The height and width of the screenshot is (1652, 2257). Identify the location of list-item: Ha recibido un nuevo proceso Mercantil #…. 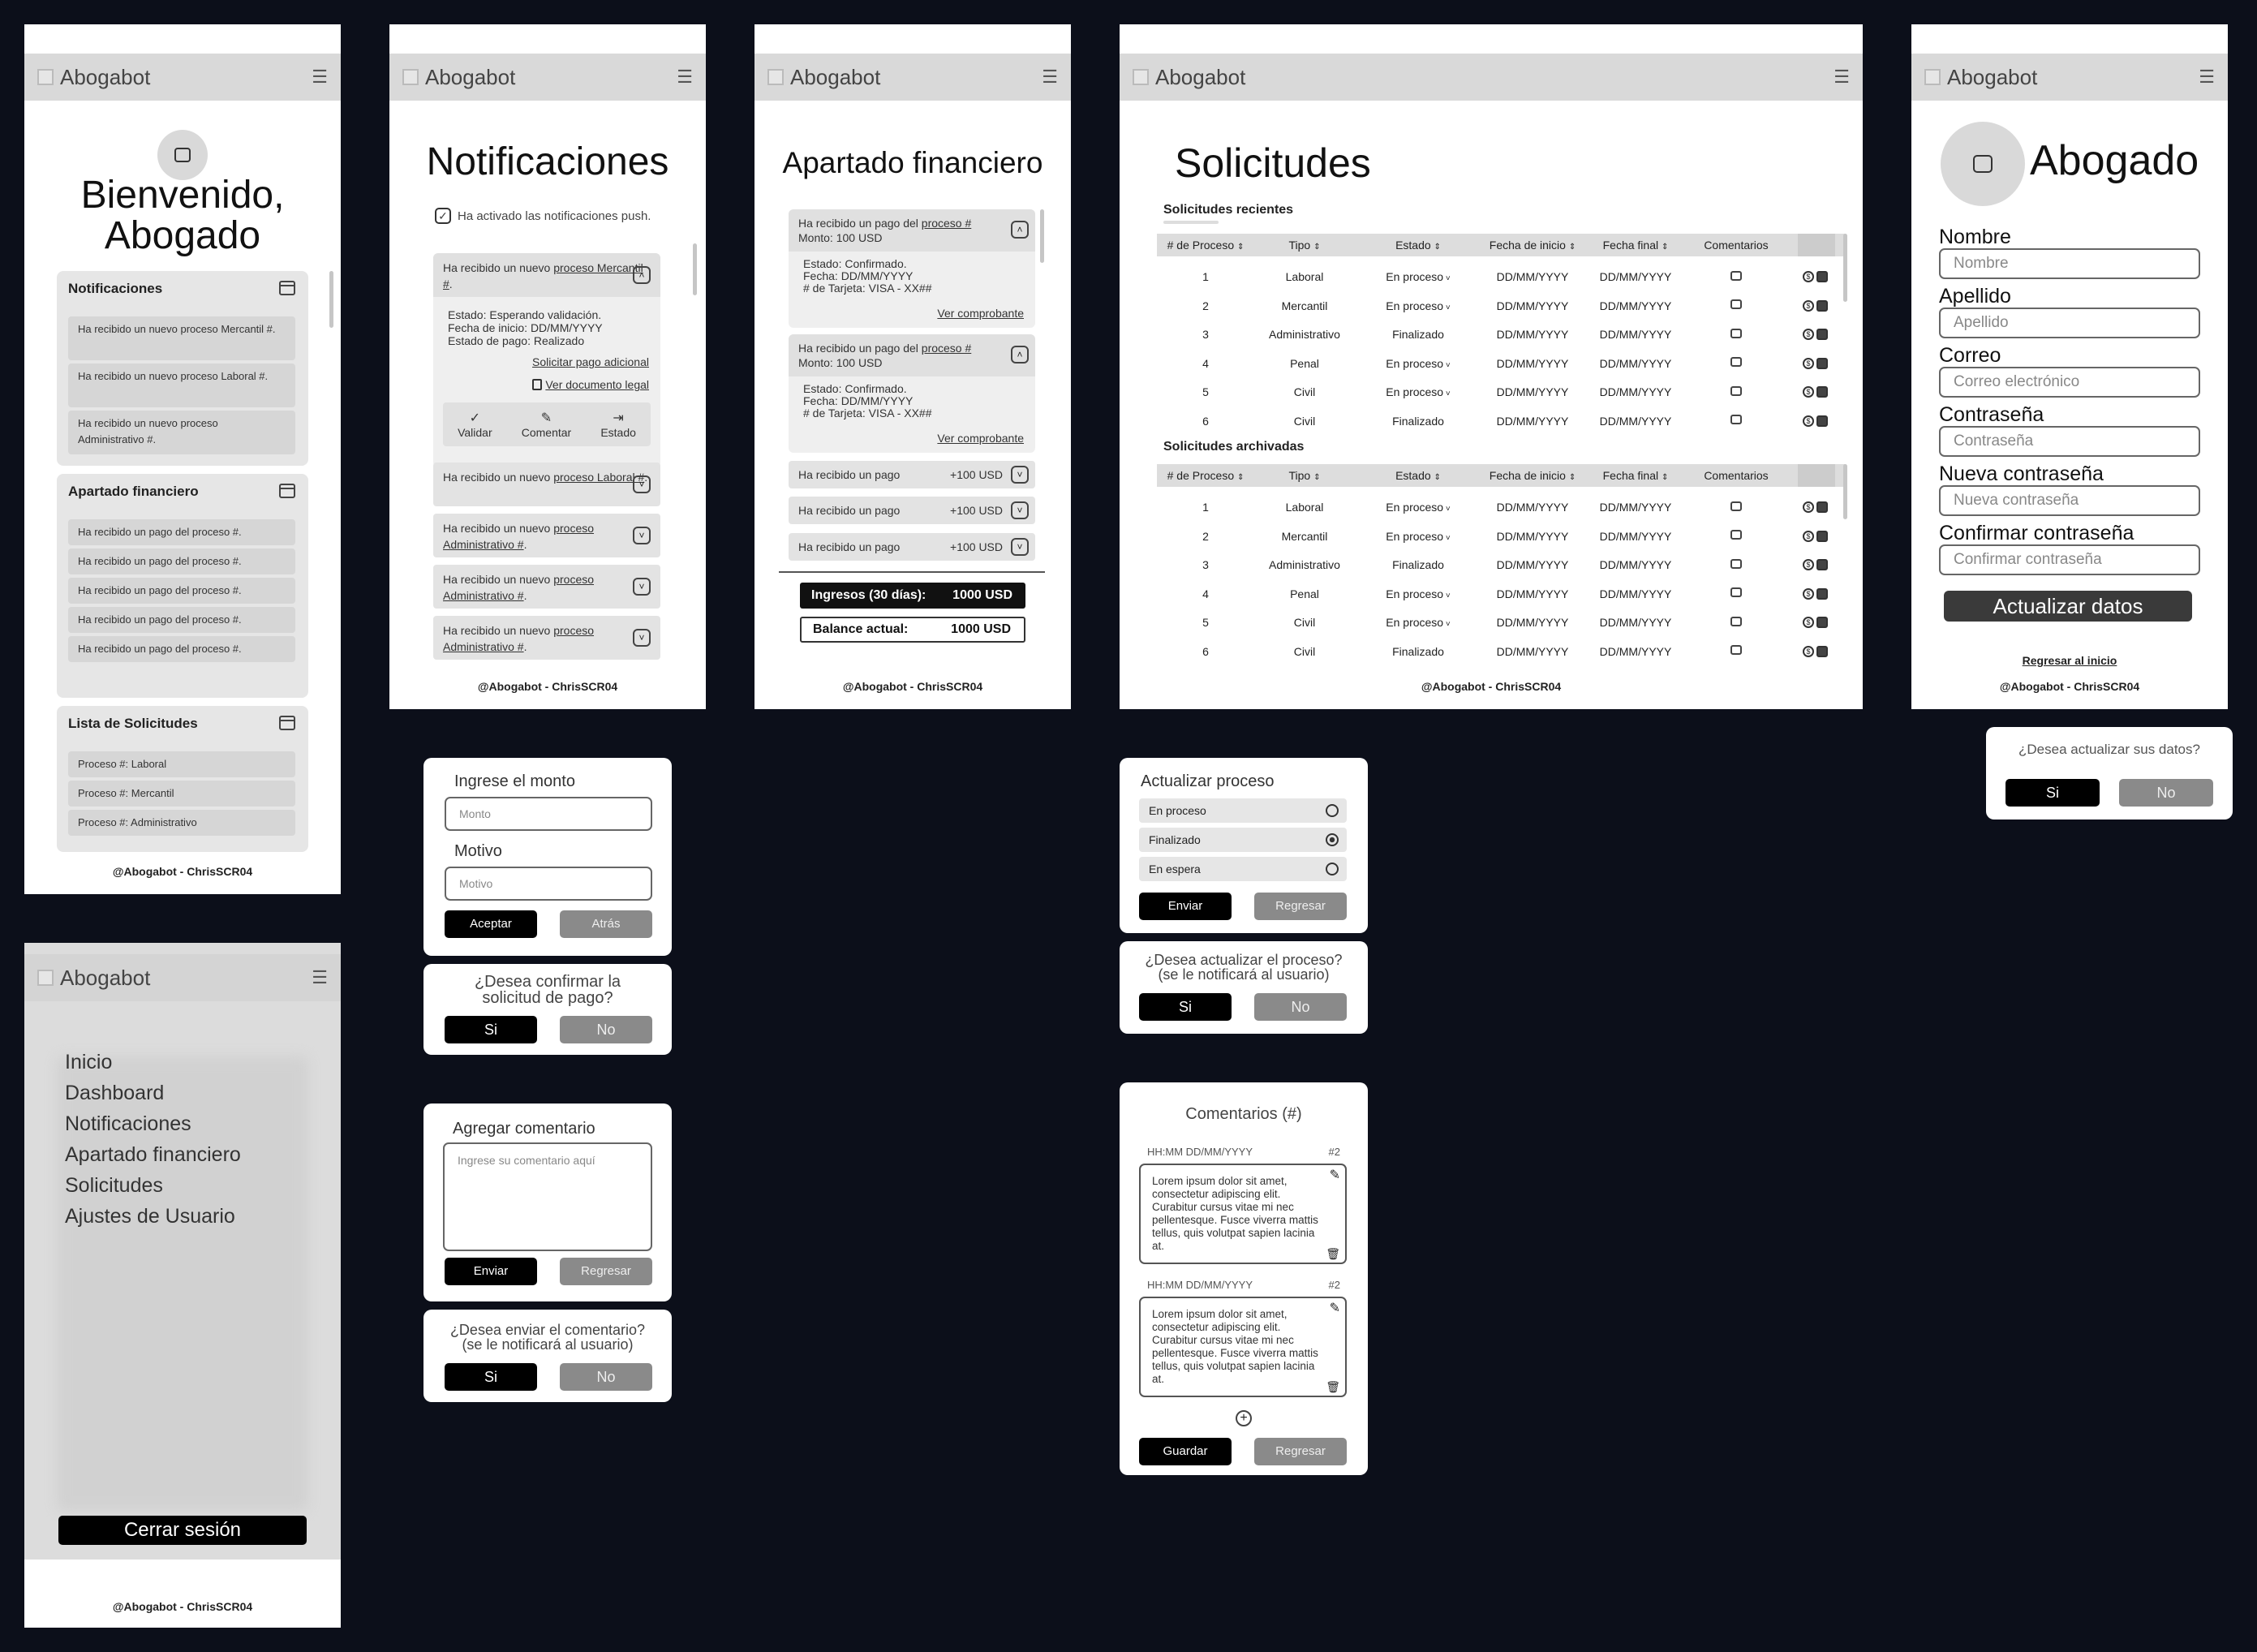
(181, 338).